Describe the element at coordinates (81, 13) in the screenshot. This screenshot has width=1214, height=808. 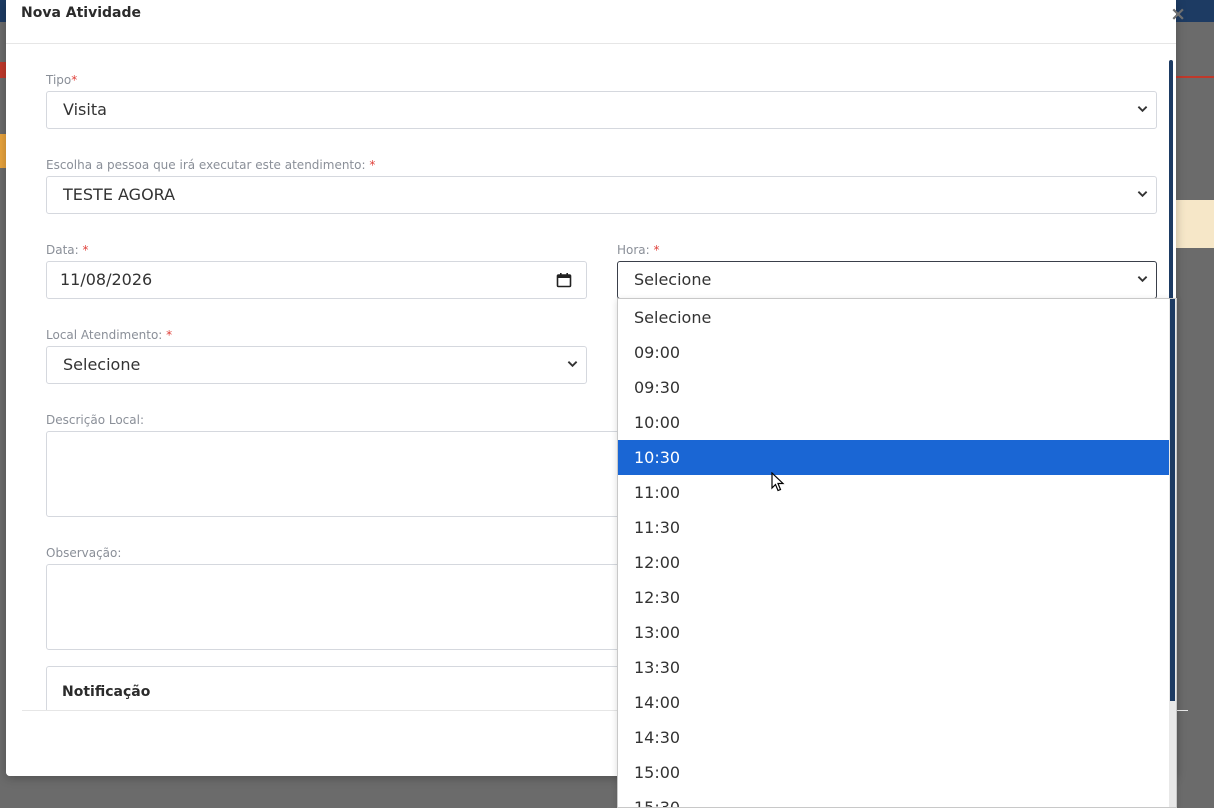
I see `modal-title: Nova Atividade` at that location.